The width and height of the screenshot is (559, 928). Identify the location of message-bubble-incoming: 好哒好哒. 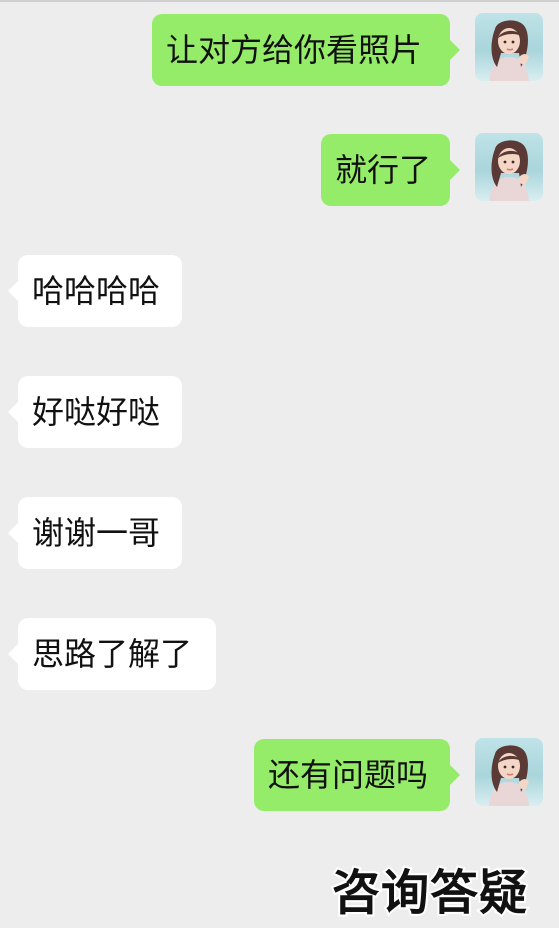
(95, 412).